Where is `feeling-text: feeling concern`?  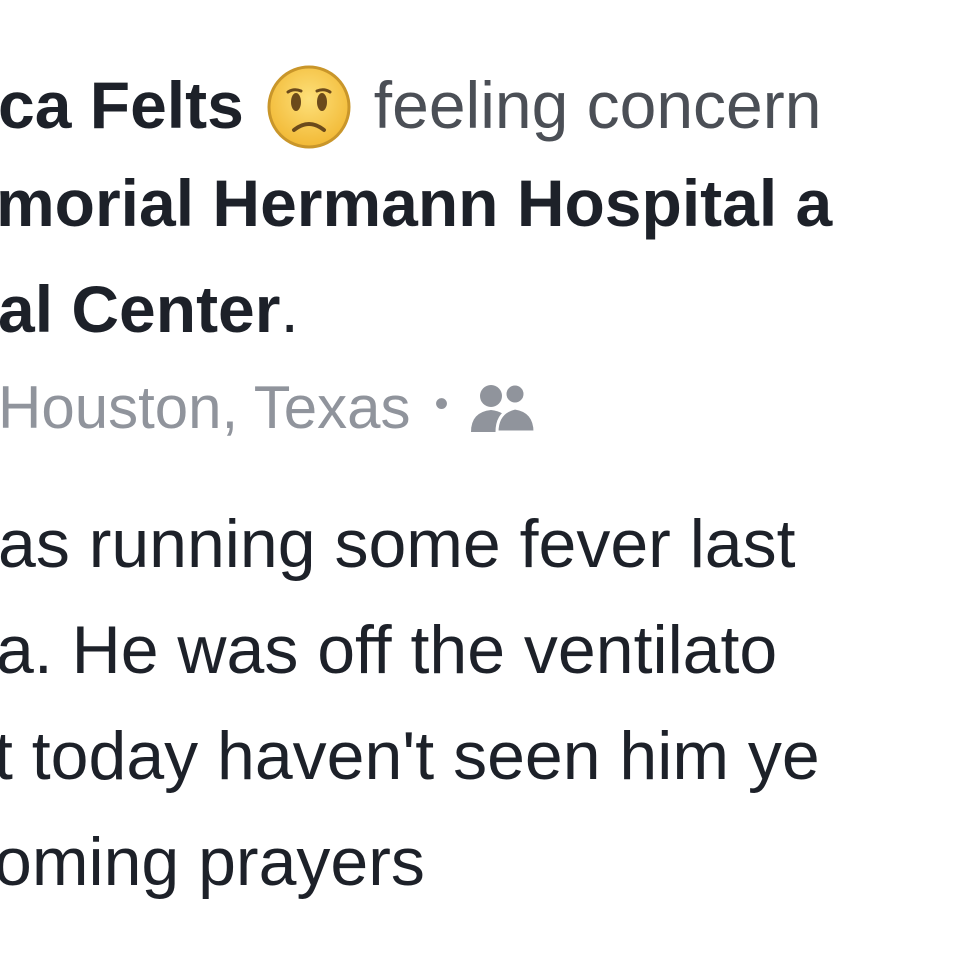 feeling-text: feeling concern is located at coordinates (597, 105).